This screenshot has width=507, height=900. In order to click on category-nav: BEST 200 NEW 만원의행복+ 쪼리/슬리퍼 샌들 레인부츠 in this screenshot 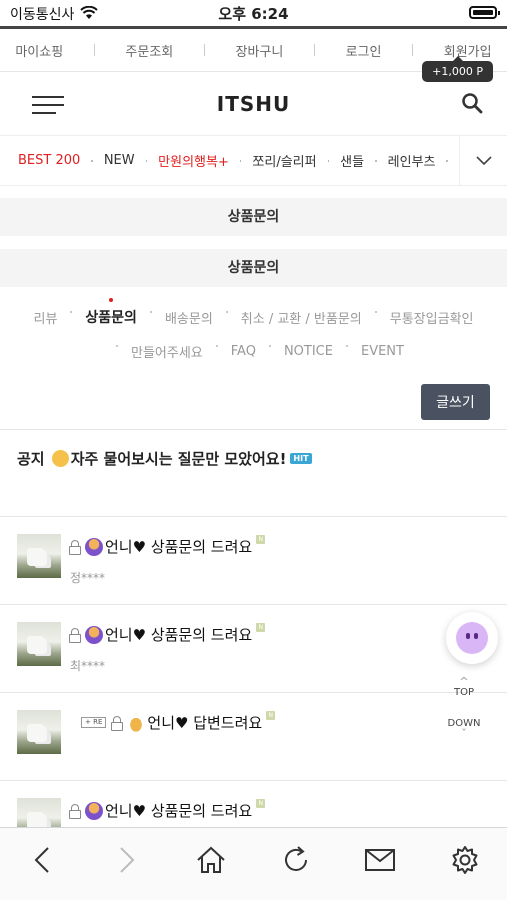, I will do `click(253, 160)`.